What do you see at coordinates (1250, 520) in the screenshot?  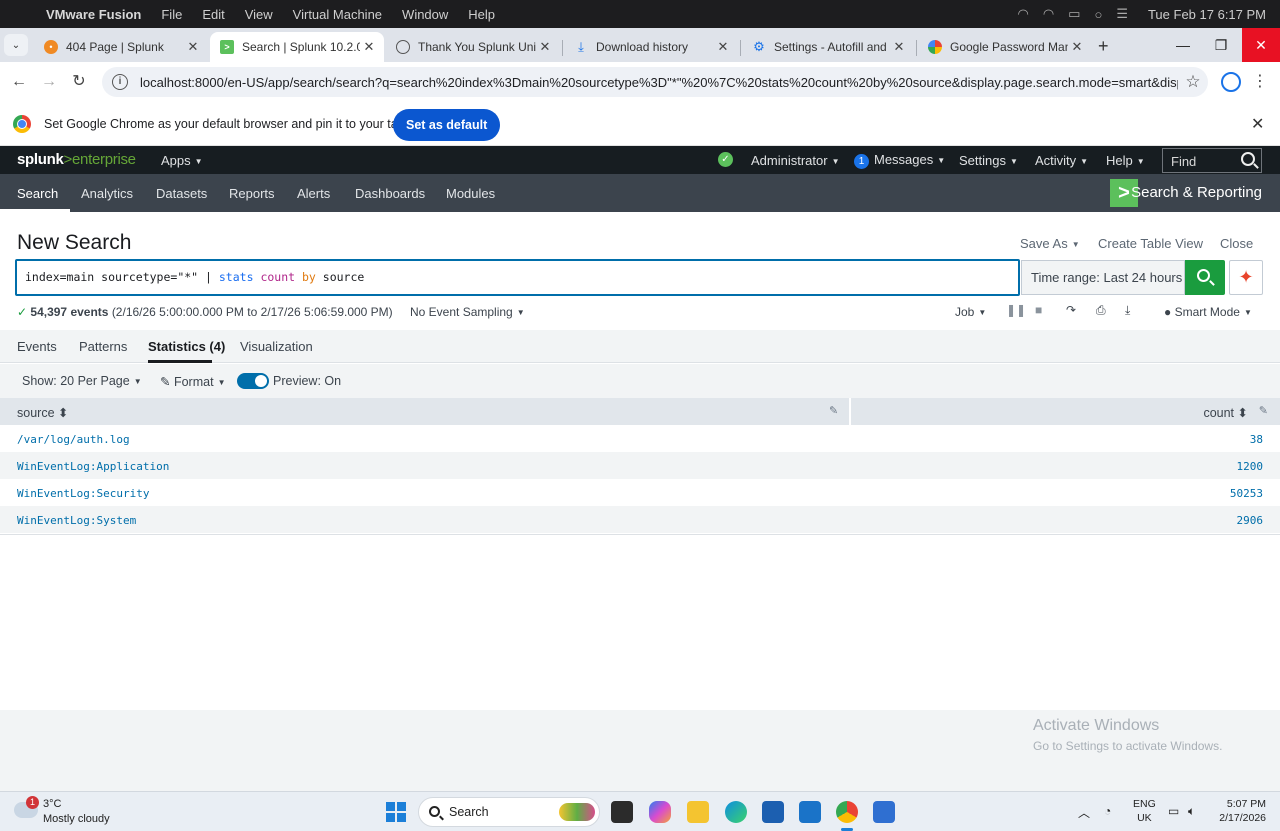 I see `cell-count: 2906` at bounding box center [1250, 520].